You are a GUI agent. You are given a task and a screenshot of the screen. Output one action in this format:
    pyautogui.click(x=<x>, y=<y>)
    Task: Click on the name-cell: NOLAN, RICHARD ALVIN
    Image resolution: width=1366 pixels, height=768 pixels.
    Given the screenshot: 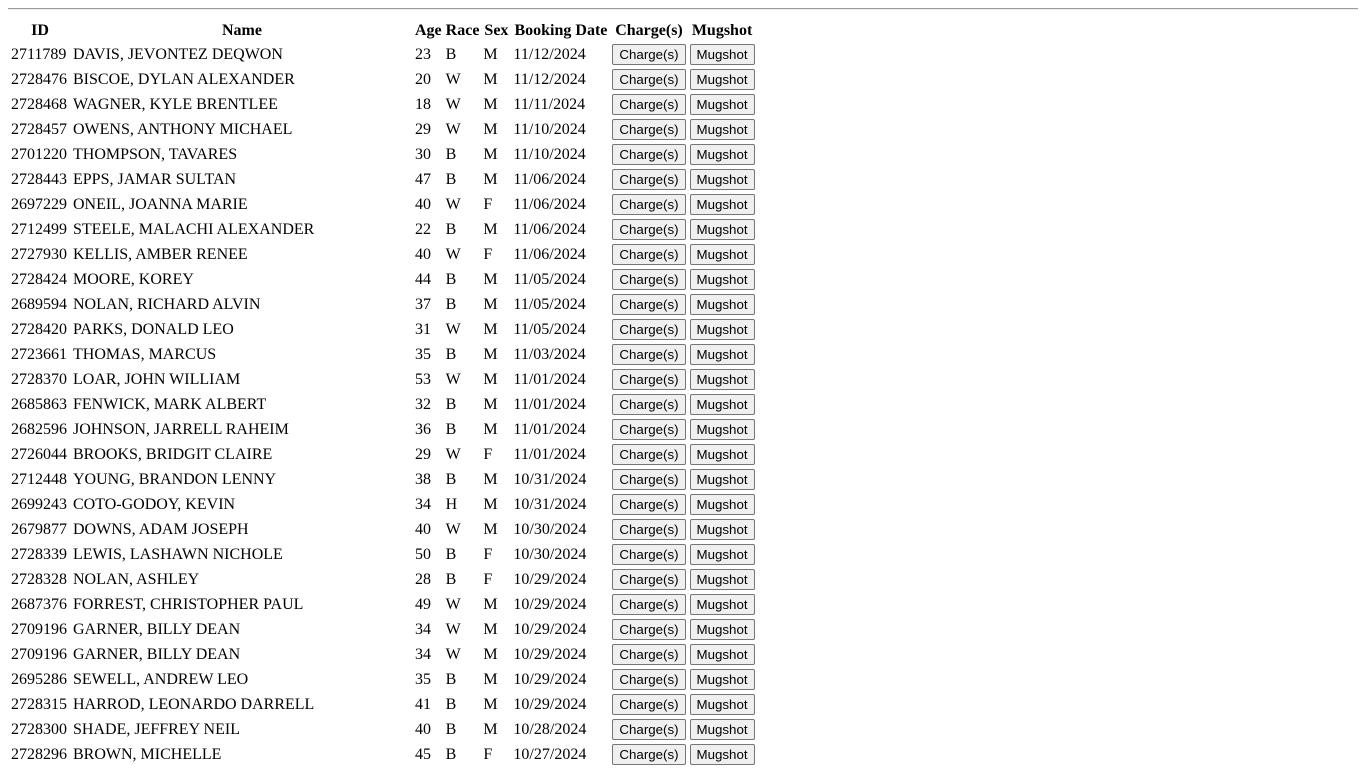 What is the action you would take?
    pyautogui.click(x=167, y=304)
    